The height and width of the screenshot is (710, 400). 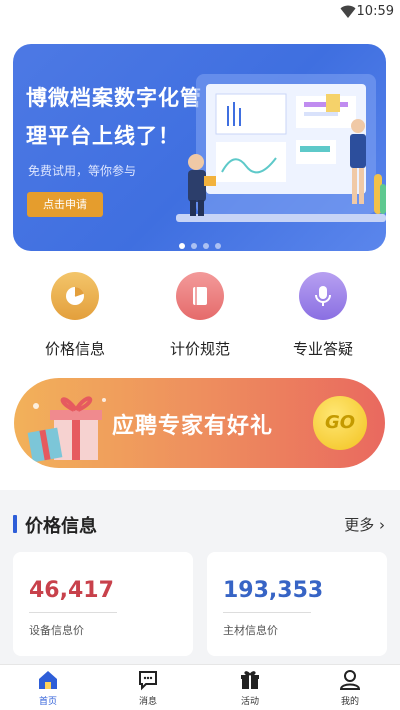 I want to click on tab-label: 消息, so click(x=147, y=702).